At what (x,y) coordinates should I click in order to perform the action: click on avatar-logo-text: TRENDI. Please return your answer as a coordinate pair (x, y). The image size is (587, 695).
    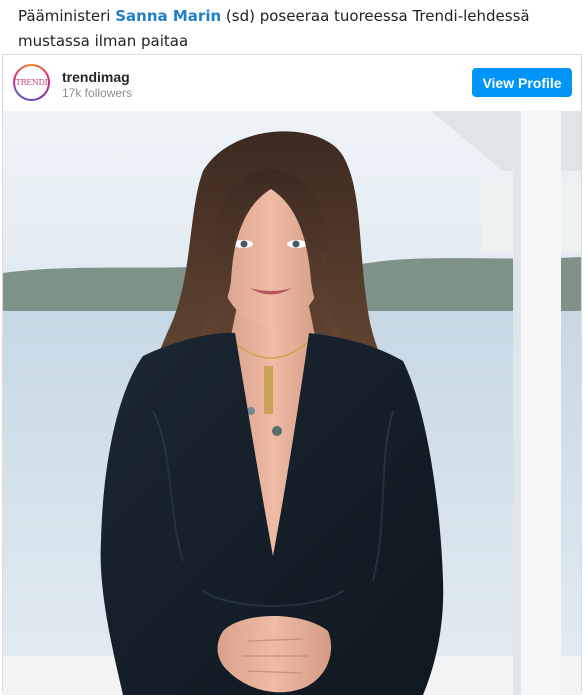
    Looking at the image, I should click on (31, 82).